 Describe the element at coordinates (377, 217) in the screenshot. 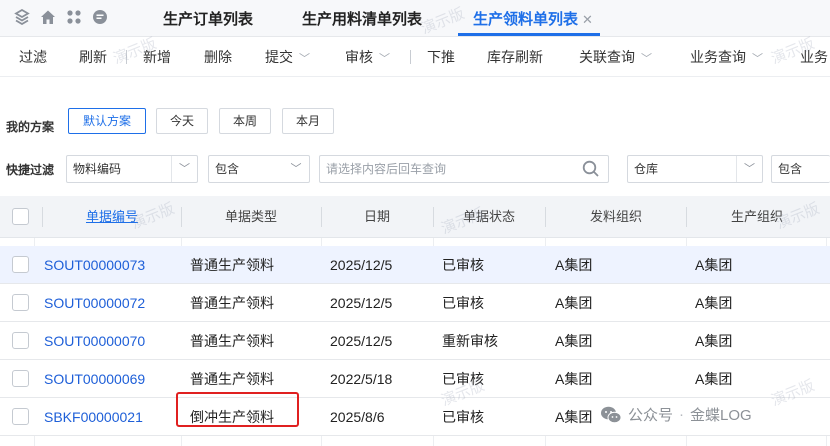

I see `header-date: 日期` at that location.